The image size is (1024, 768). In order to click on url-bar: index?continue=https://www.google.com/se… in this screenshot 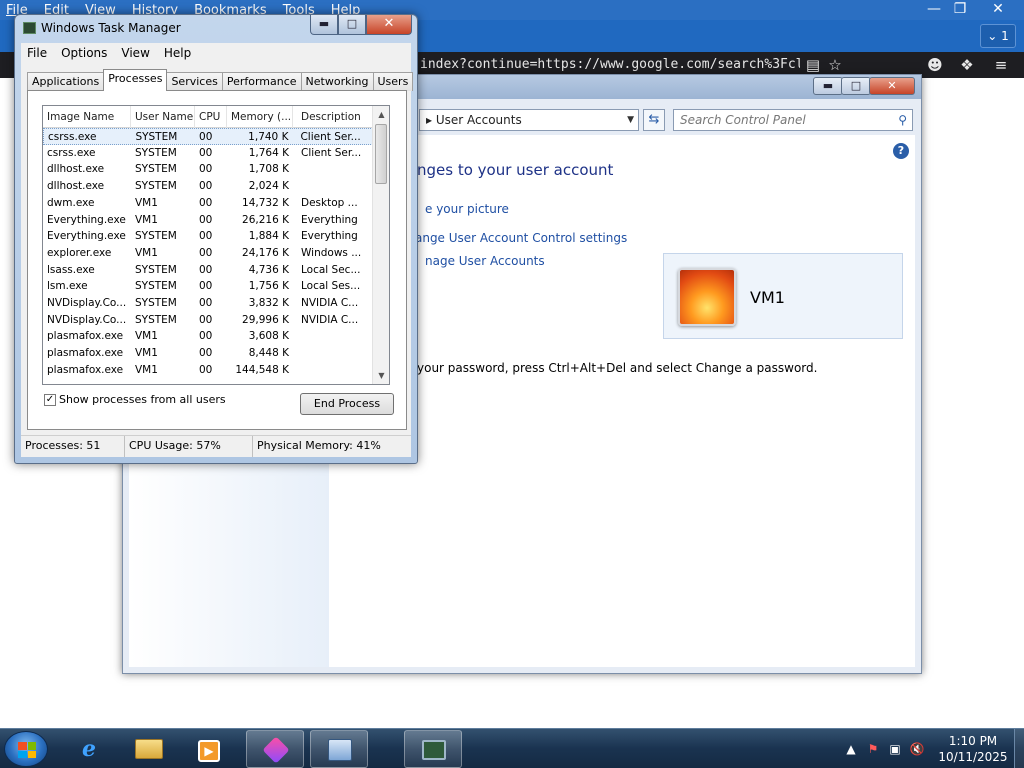, I will do `click(610, 65)`.